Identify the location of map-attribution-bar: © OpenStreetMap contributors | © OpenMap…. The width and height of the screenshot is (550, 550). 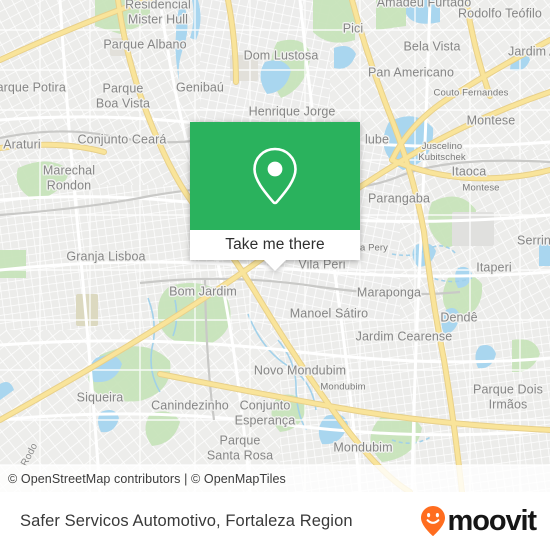
(275, 478).